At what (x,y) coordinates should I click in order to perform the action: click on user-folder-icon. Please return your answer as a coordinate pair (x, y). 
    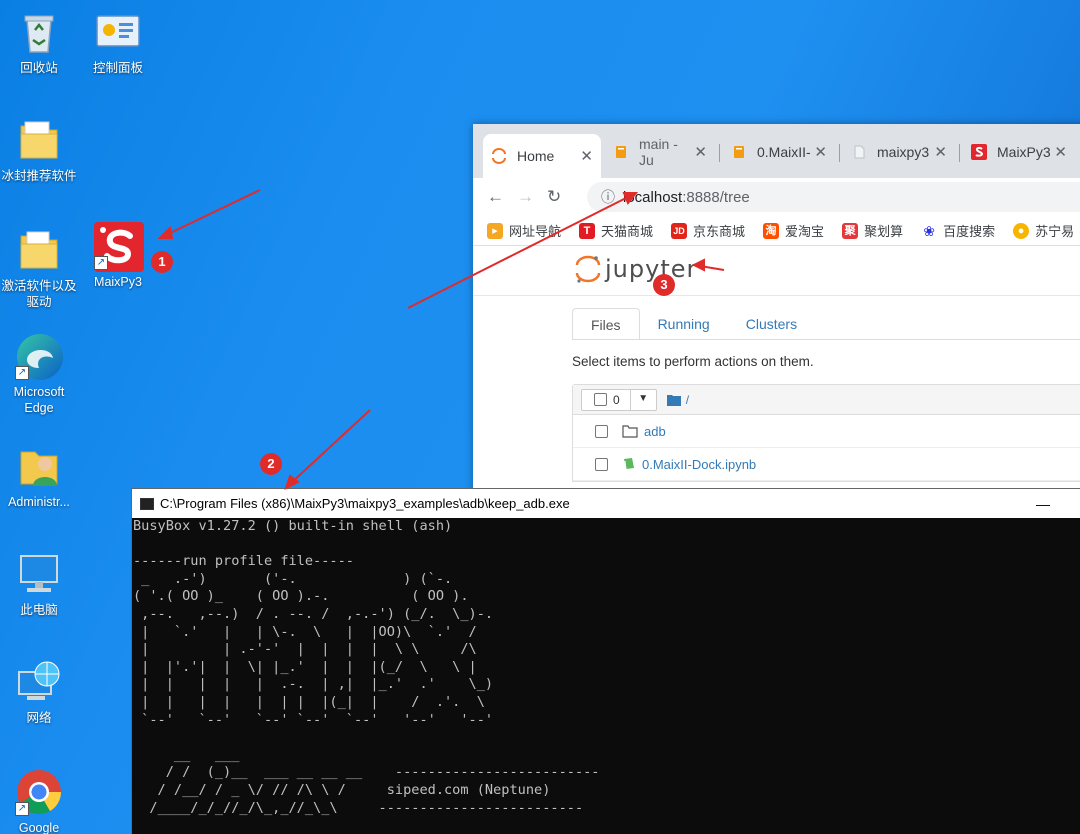
    Looking at the image, I should click on (39, 466).